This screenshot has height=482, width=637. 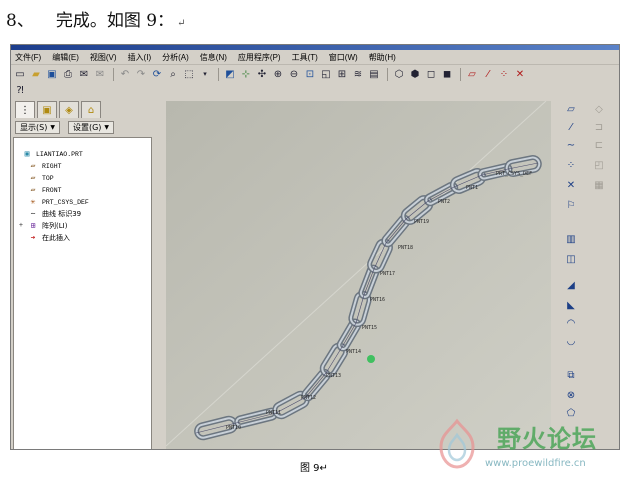 I want to click on datum-point-tool-icon: ⁘, so click(x=571, y=165).